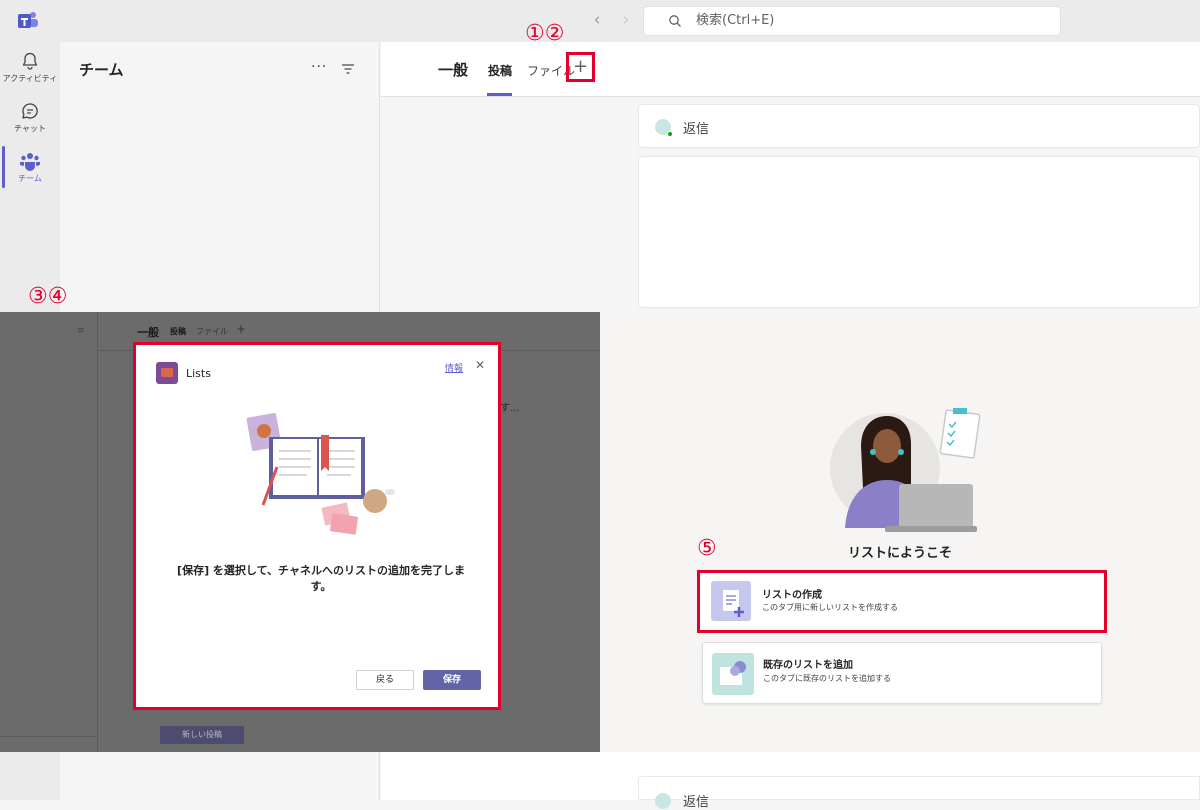 Image resolution: width=1200 pixels, height=810 pixels. I want to click on dim-new-post-button: 新しい投稿, so click(202, 735).